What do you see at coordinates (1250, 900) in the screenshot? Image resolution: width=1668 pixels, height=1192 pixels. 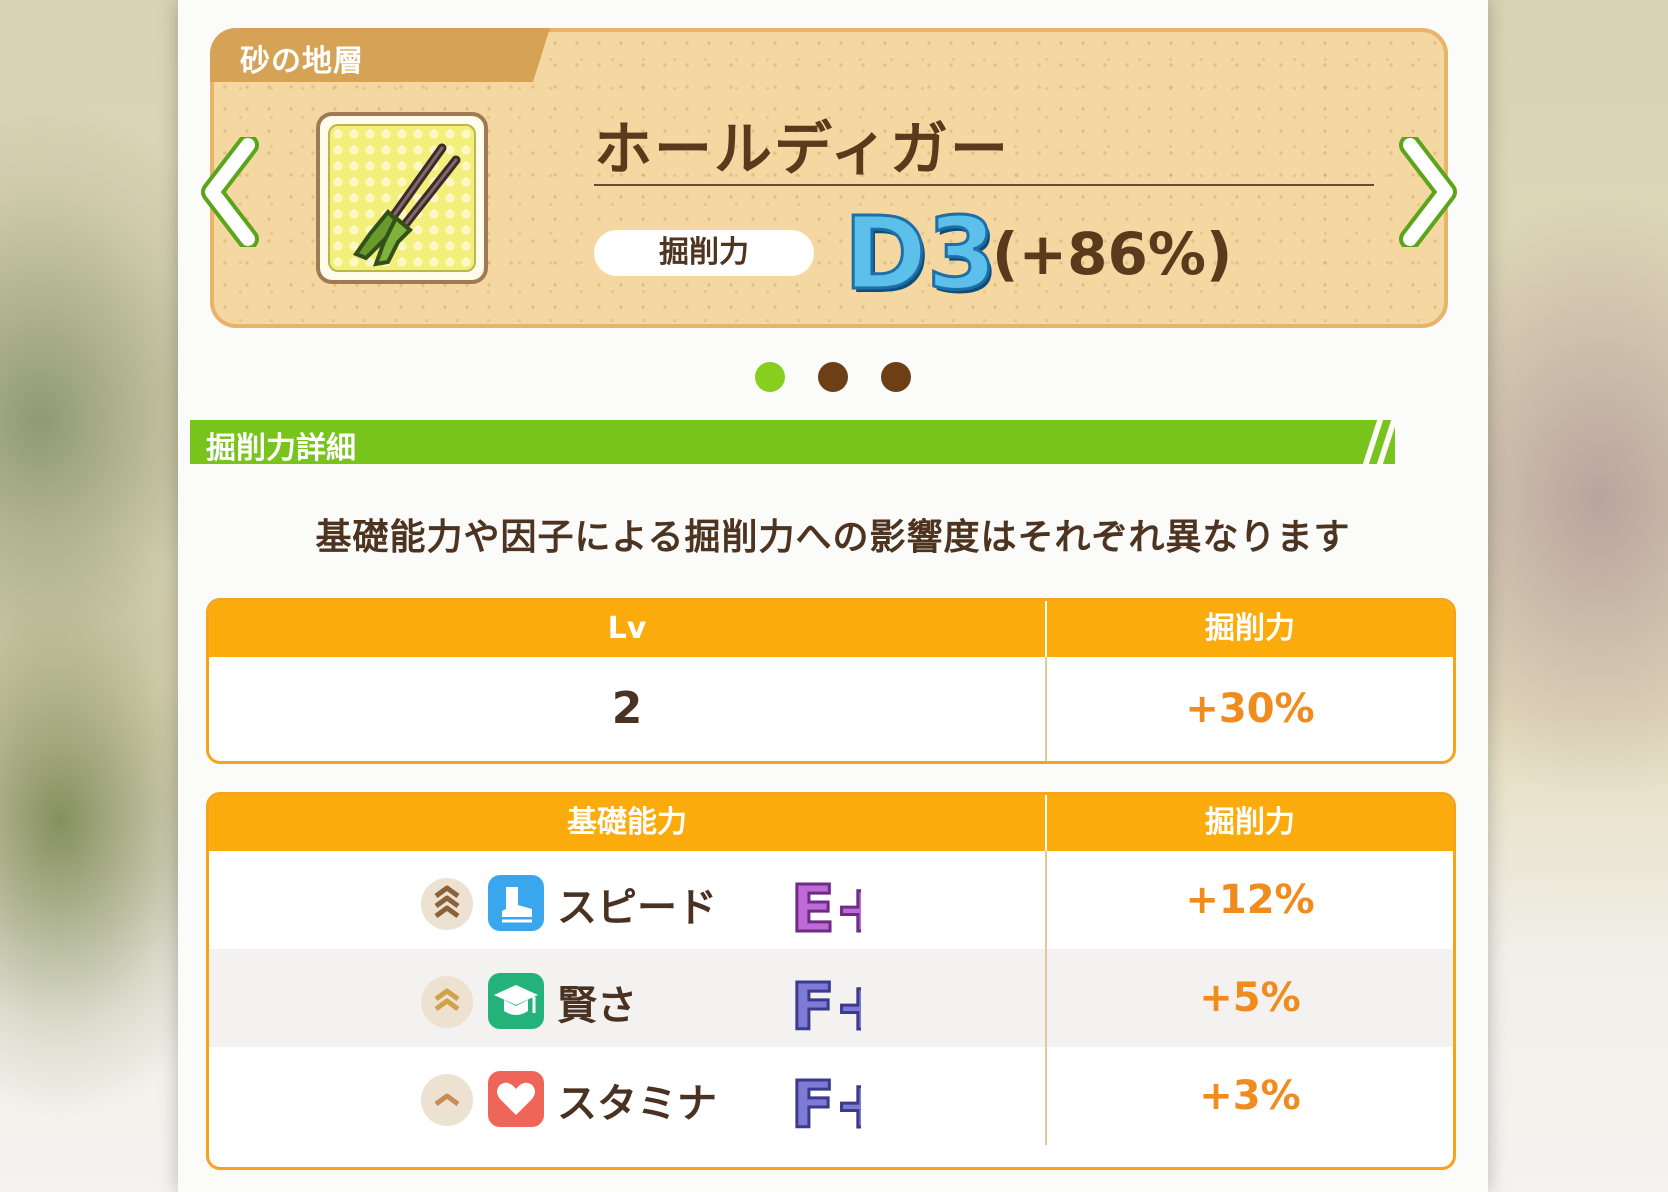 I see `ability-bonus: +12%` at bounding box center [1250, 900].